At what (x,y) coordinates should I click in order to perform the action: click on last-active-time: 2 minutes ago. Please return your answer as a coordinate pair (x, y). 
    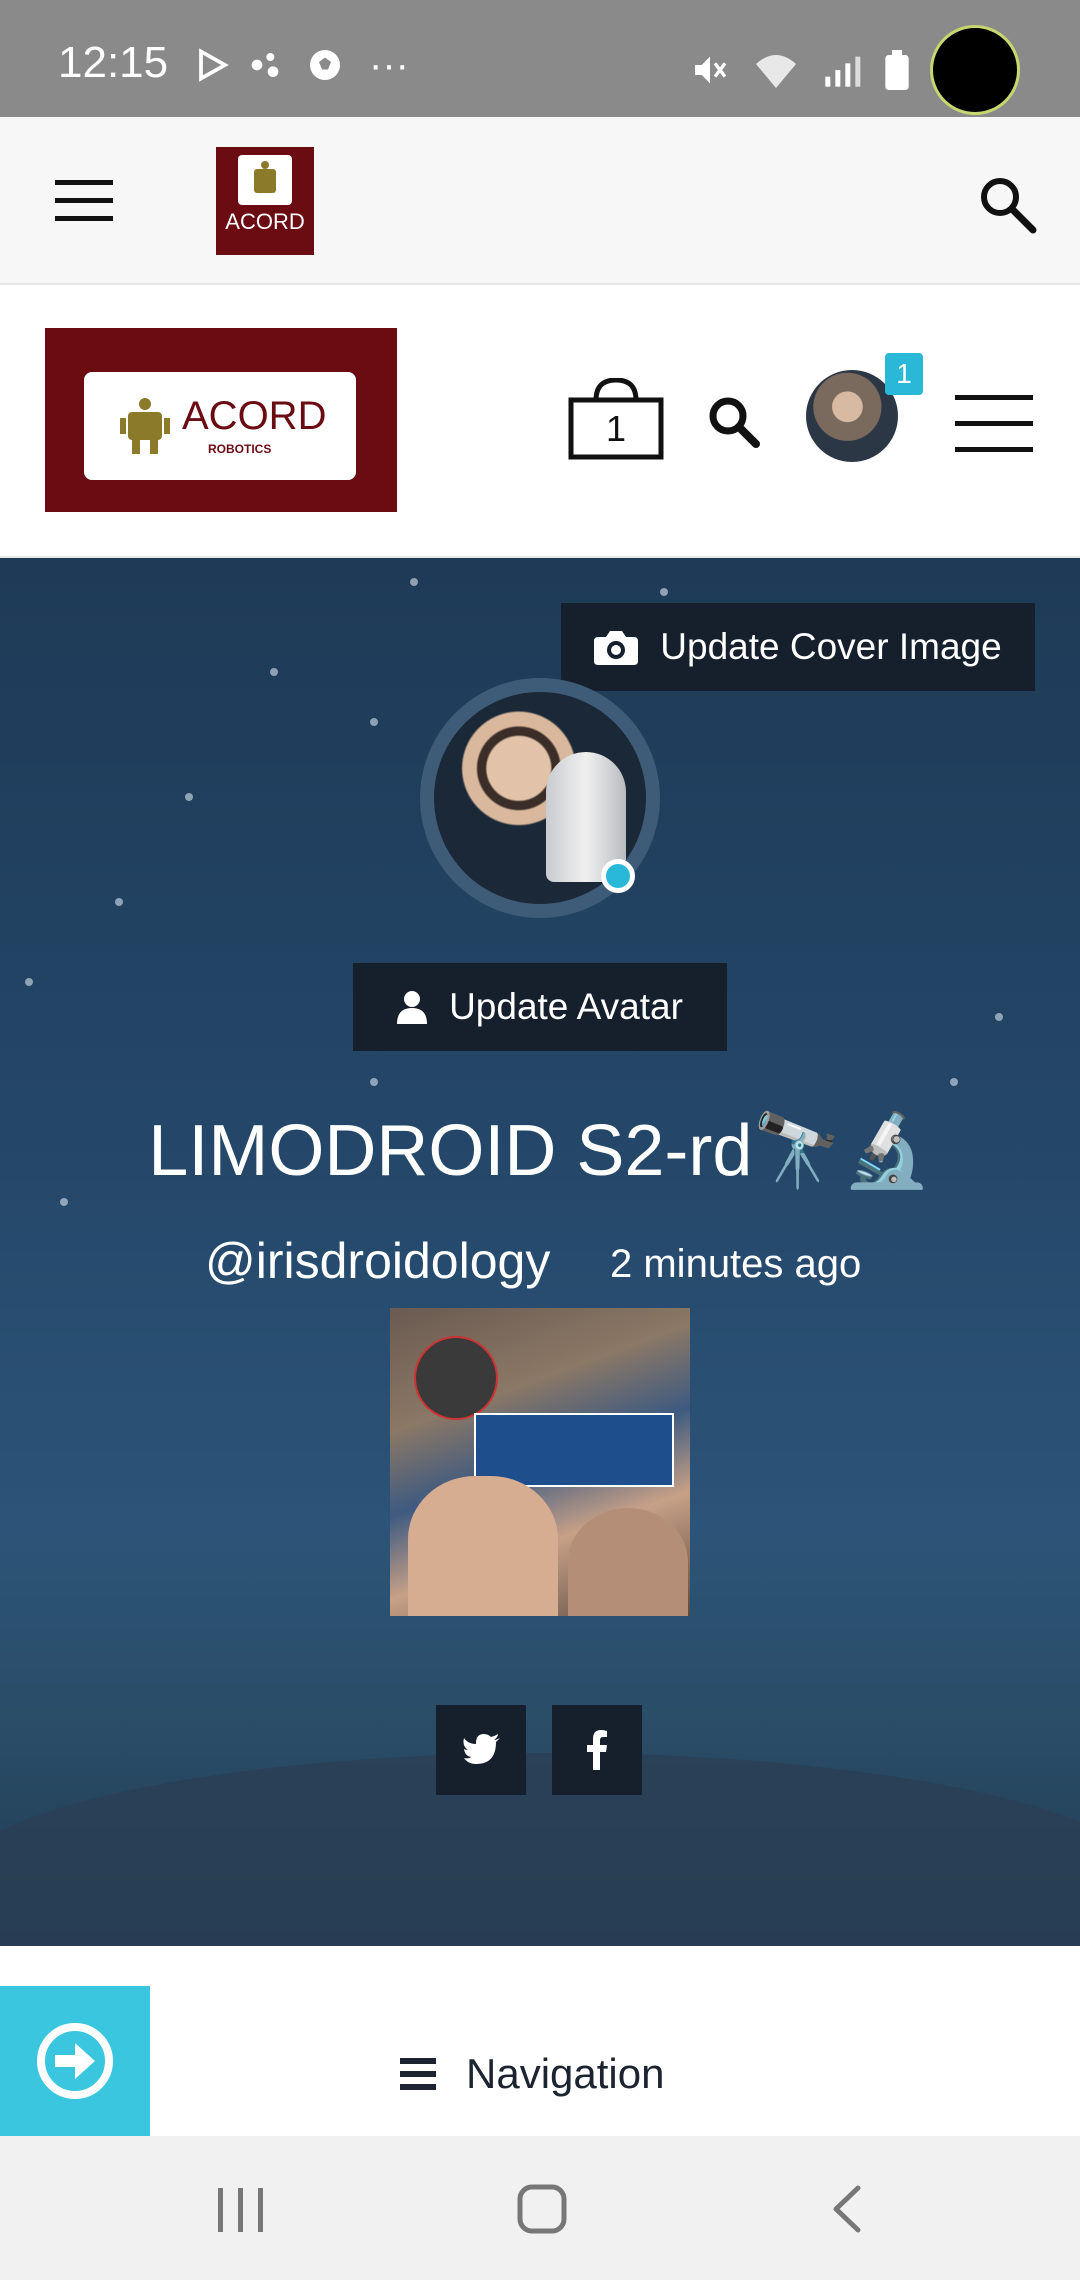
    Looking at the image, I should click on (736, 1264).